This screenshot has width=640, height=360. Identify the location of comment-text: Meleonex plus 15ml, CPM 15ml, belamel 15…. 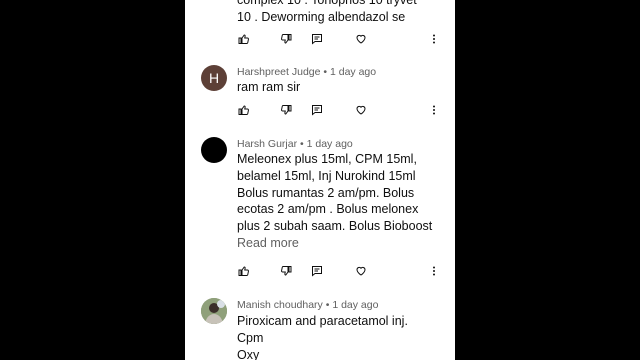
(339, 201).